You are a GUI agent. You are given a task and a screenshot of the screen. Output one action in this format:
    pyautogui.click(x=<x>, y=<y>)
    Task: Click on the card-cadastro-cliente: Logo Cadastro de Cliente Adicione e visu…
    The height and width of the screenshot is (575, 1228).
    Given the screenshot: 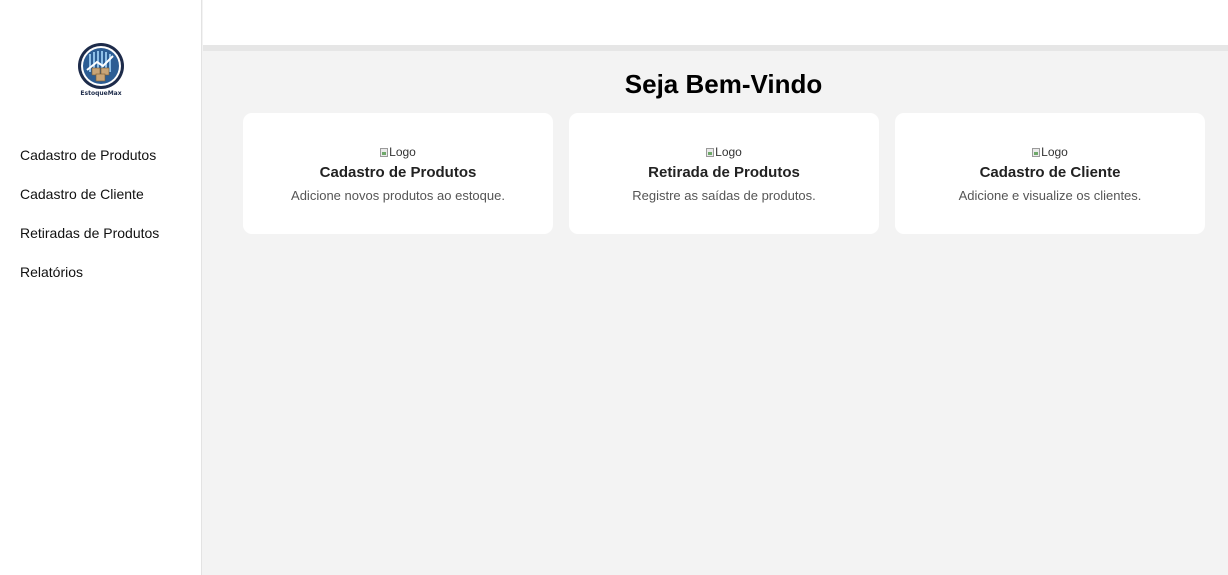 What is the action you would take?
    pyautogui.click(x=1050, y=173)
    